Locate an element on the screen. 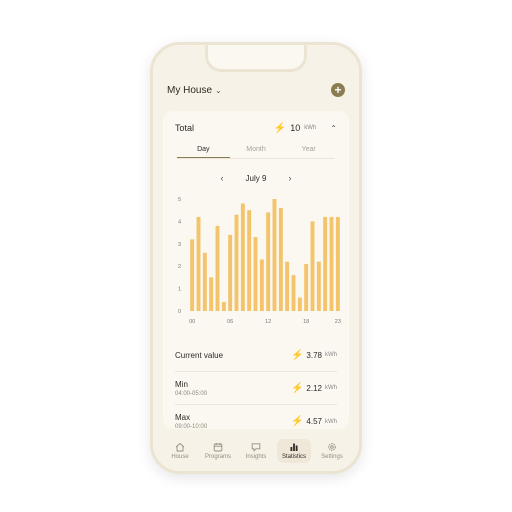 Image resolution: width=512 pixels, height=512 pixels. stat-value-group: ⚡ 4.57 kWh is located at coordinates (314, 421).